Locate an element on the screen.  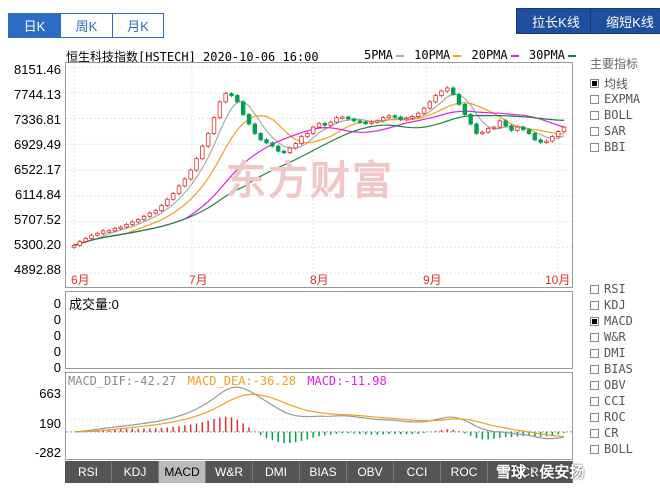
main-indicator-: 均线 is located at coordinates (624, 83).